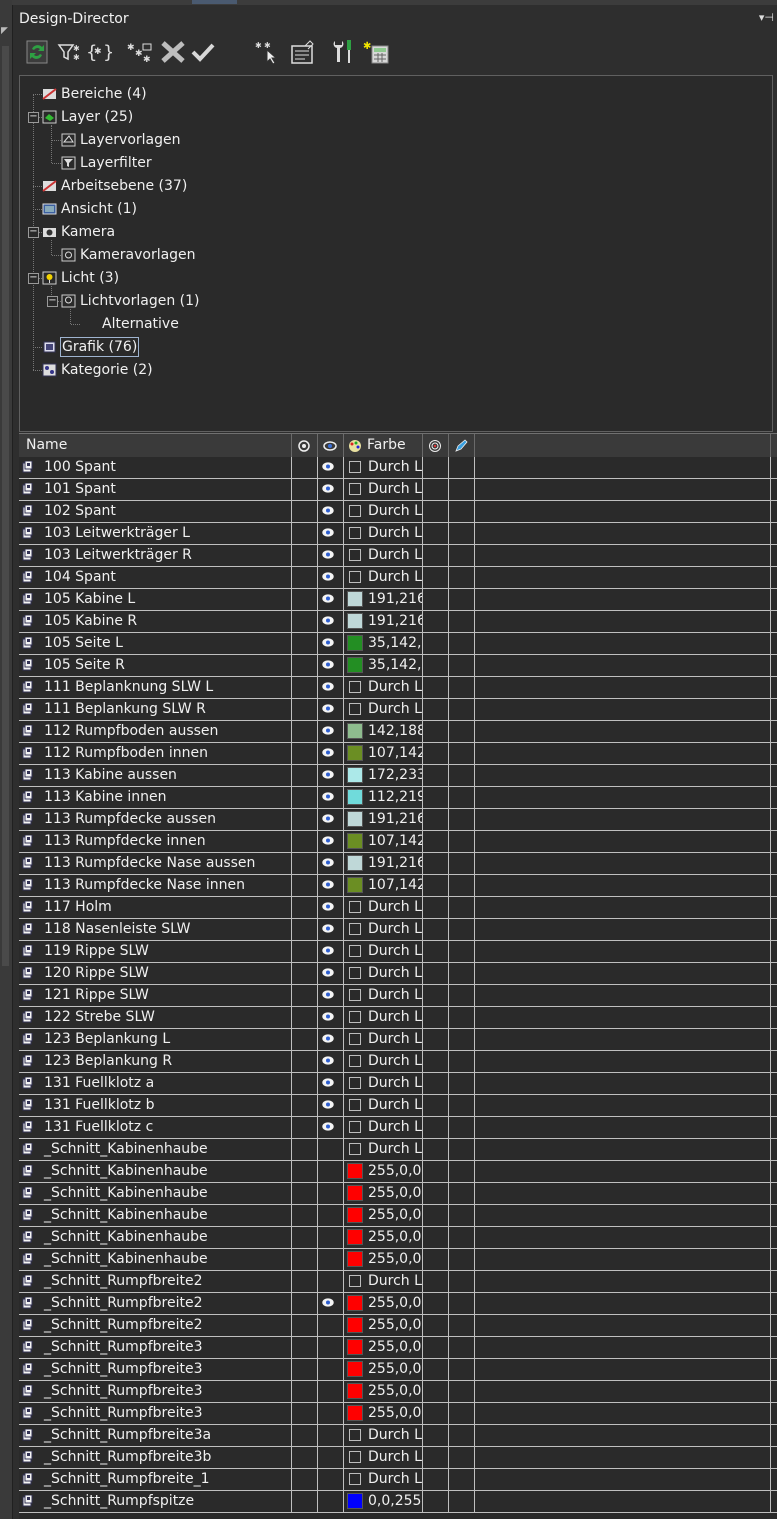  I want to click on table-row: _Schnitt_Rumpfspitze 0,0,255, so click(398, 1502).